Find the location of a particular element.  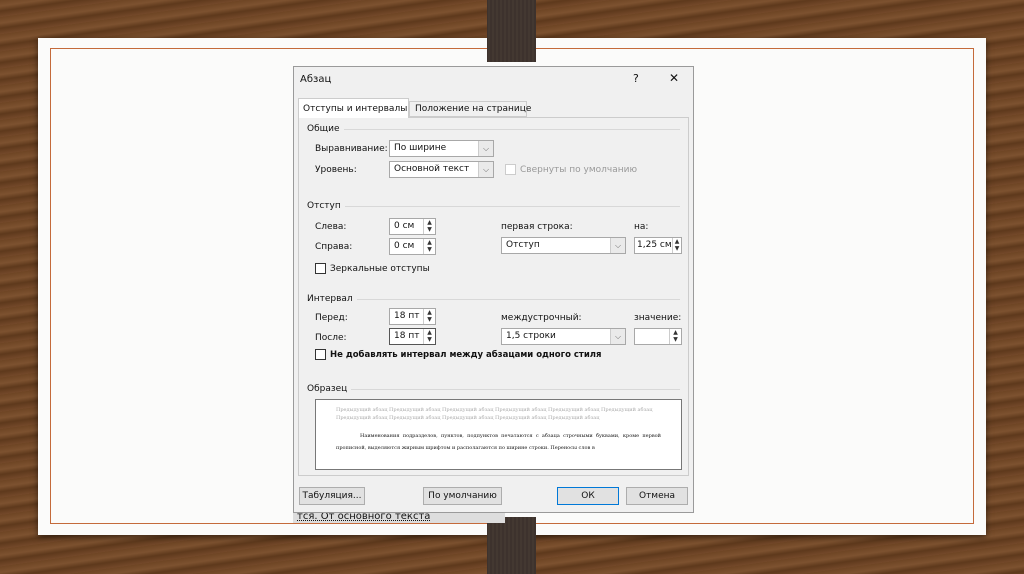

mirror-indents-checkbox is located at coordinates (320, 268).